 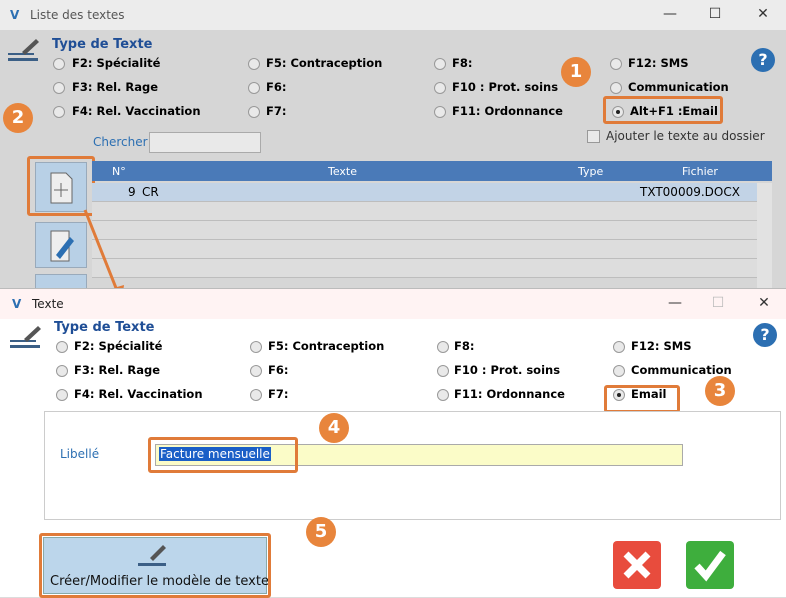 What do you see at coordinates (593, 136) in the screenshot?
I see `add-to-folder-checkbox` at bounding box center [593, 136].